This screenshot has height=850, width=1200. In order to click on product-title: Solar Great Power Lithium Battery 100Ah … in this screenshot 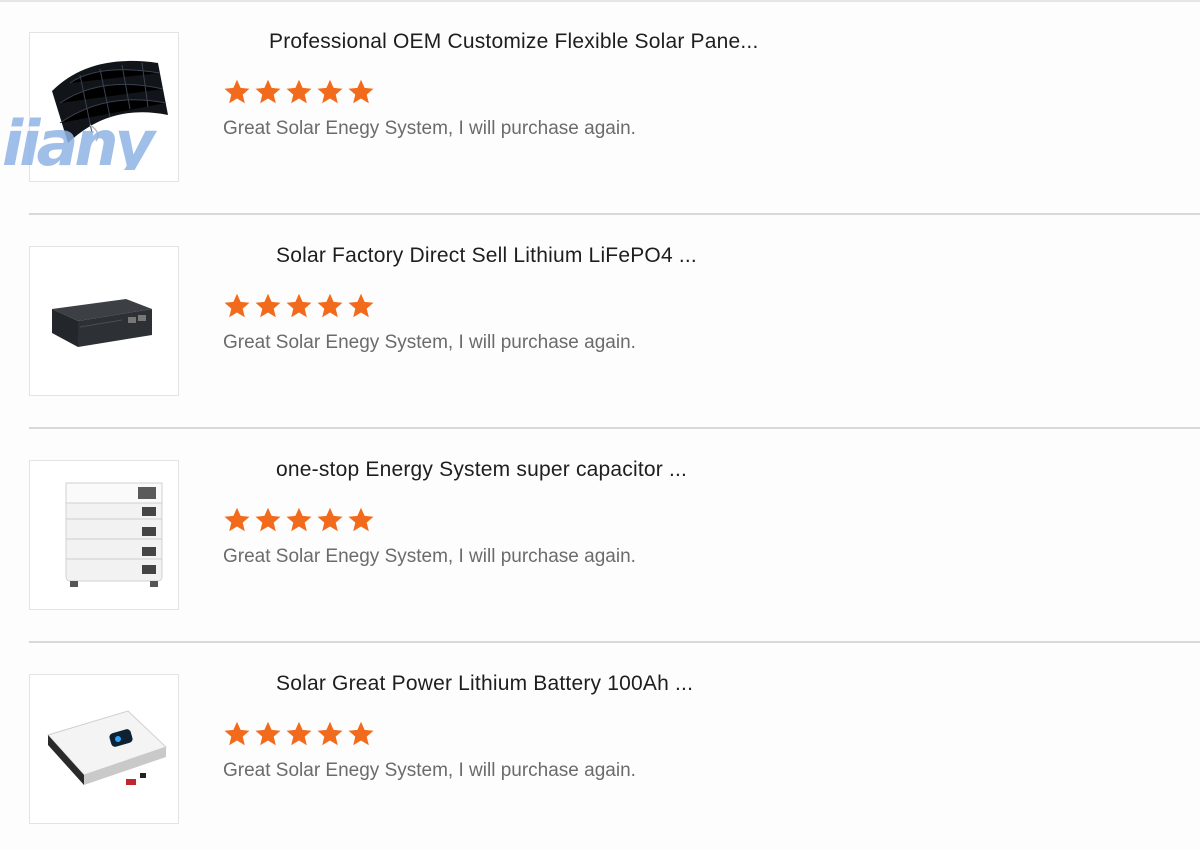, I will do `click(484, 684)`.